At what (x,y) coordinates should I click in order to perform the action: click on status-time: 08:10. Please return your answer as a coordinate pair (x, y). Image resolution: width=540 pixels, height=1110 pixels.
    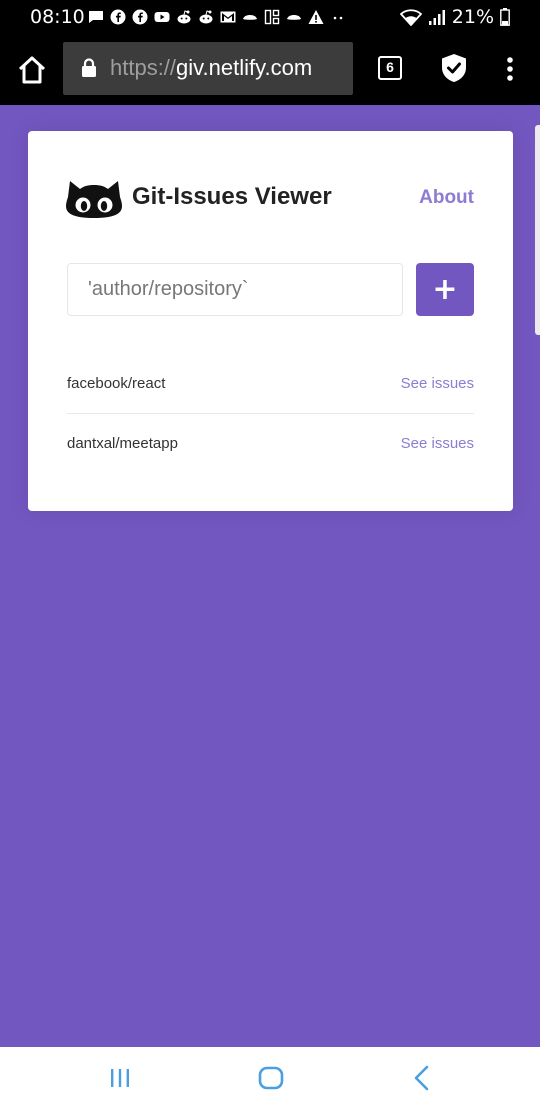
    Looking at the image, I should click on (57, 17).